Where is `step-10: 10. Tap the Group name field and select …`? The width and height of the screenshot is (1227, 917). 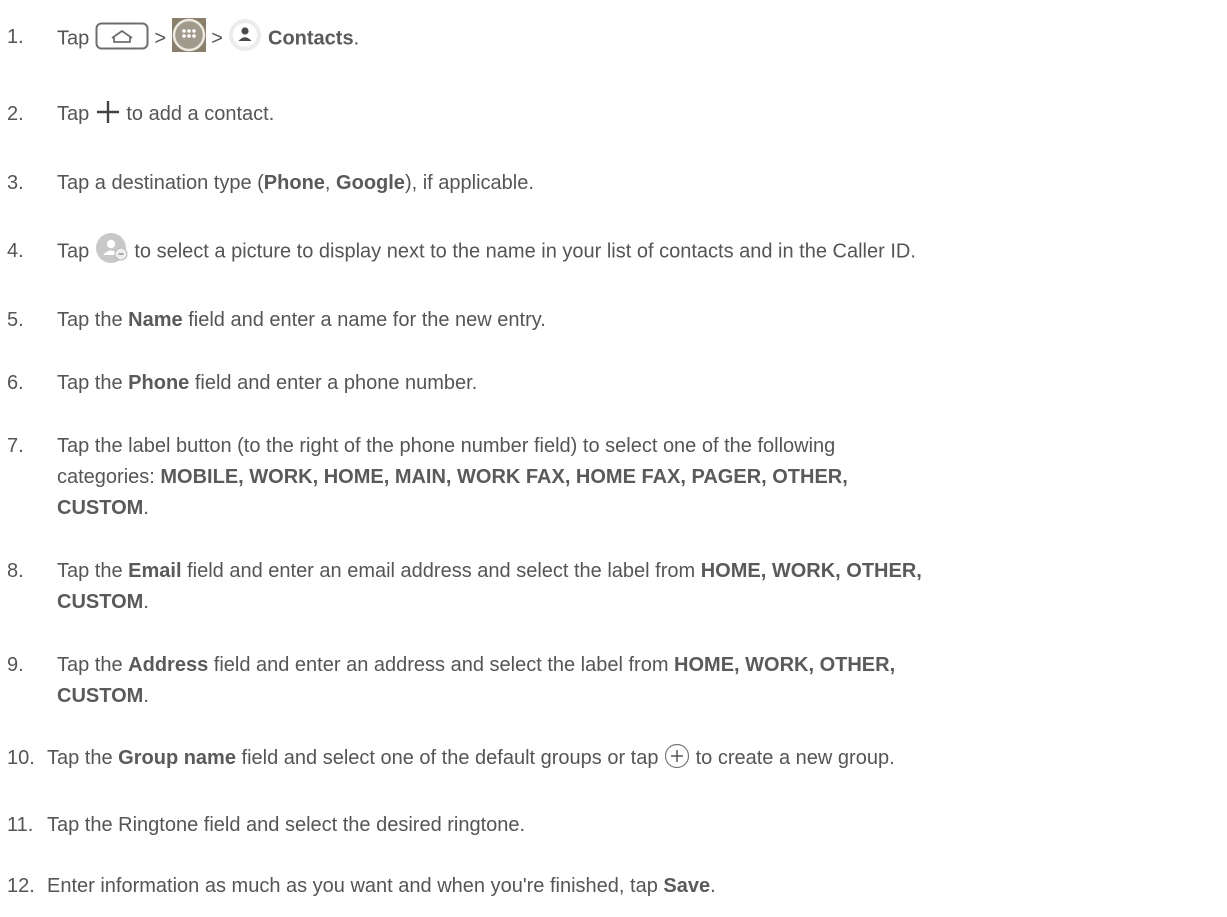
step-10: 10. Tap the Group name field and select … is located at coordinates (611, 758).